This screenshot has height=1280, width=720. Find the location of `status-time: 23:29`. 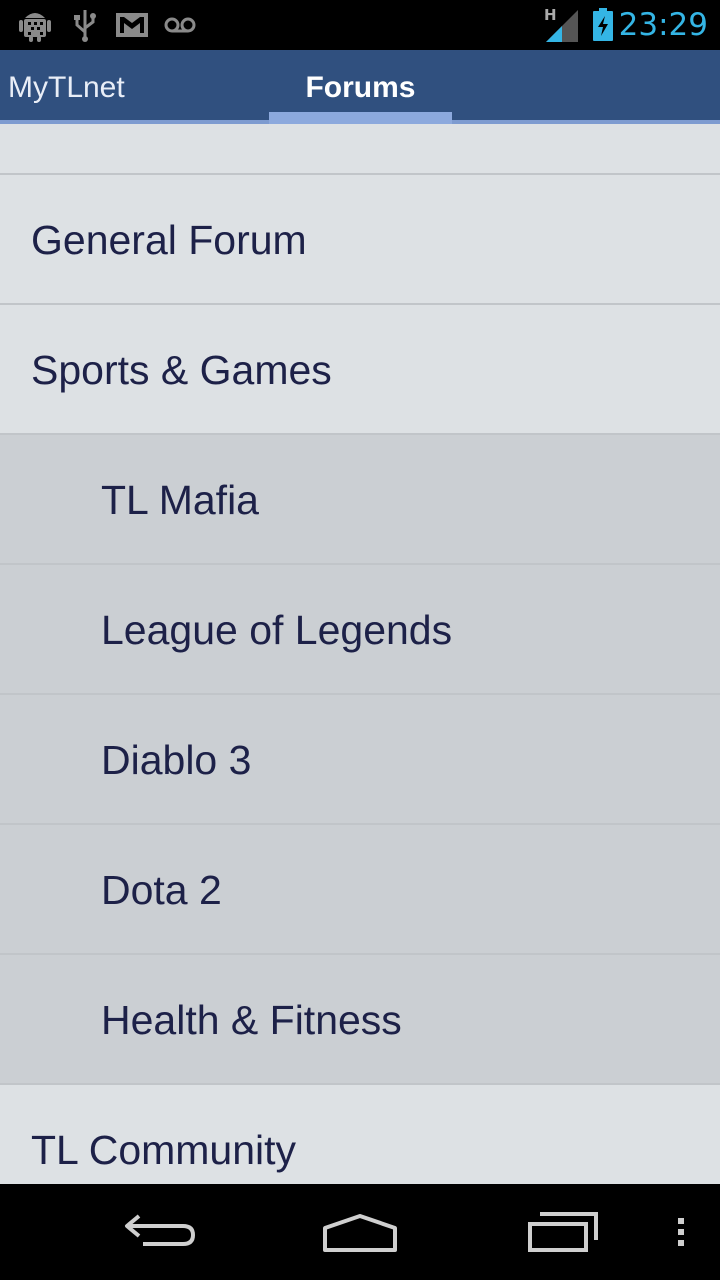

status-time: 23:29 is located at coordinates (663, 25).